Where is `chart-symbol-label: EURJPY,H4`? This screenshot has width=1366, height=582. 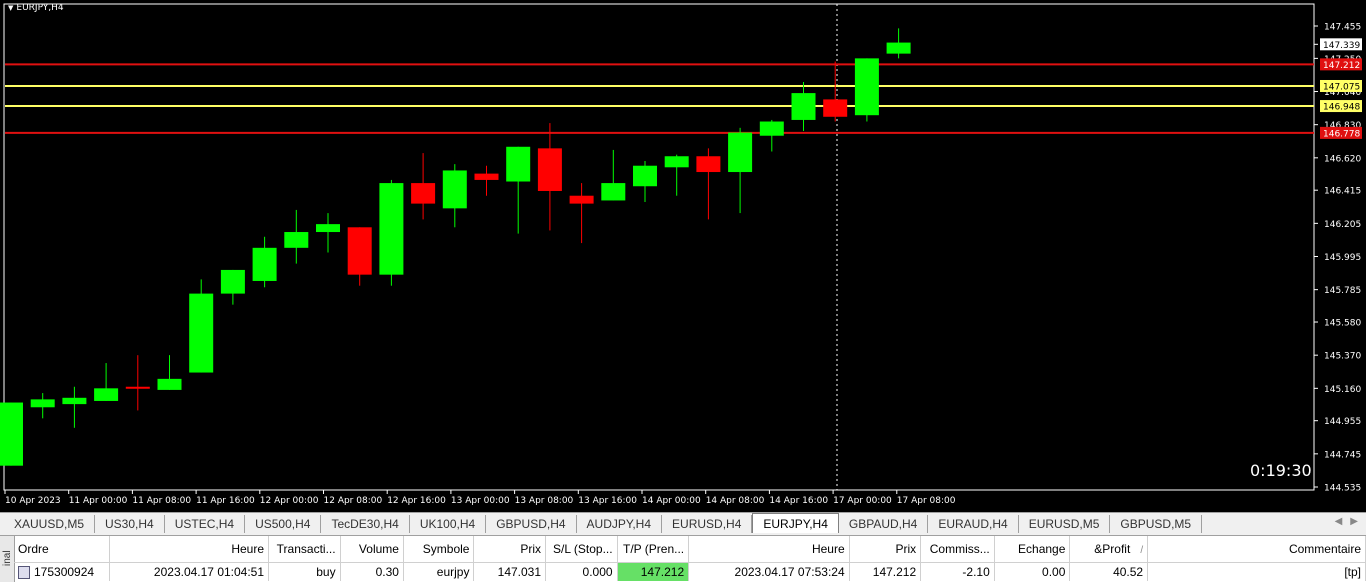 chart-symbol-label: EURJPY,H4 is located at coordinates (40, 8).